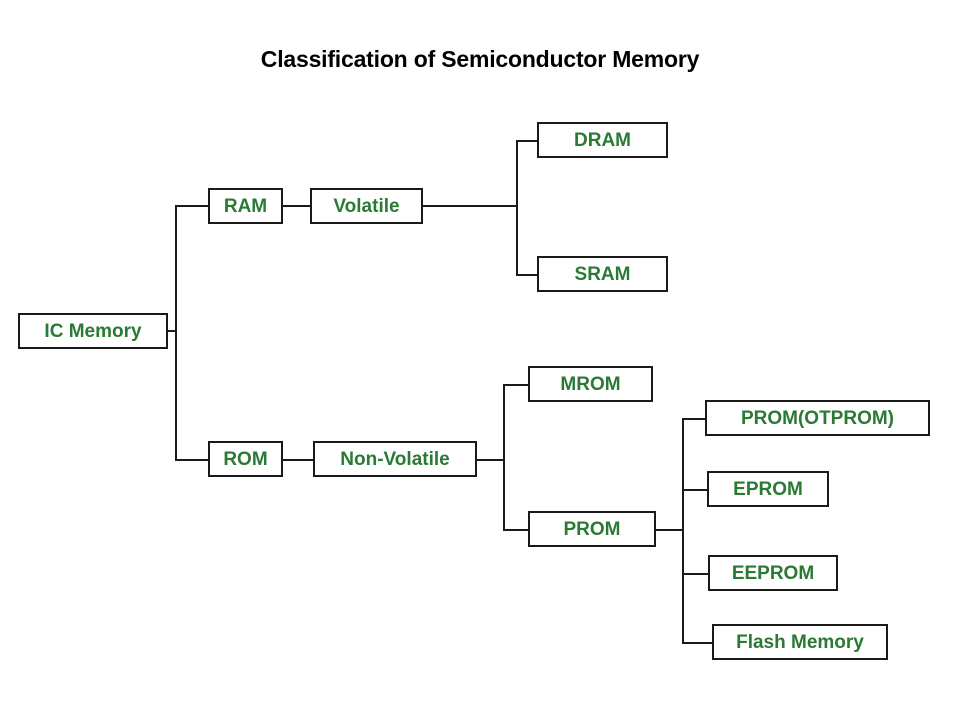  I want to click on connector-split-to-eeprom, so click(696, 574).